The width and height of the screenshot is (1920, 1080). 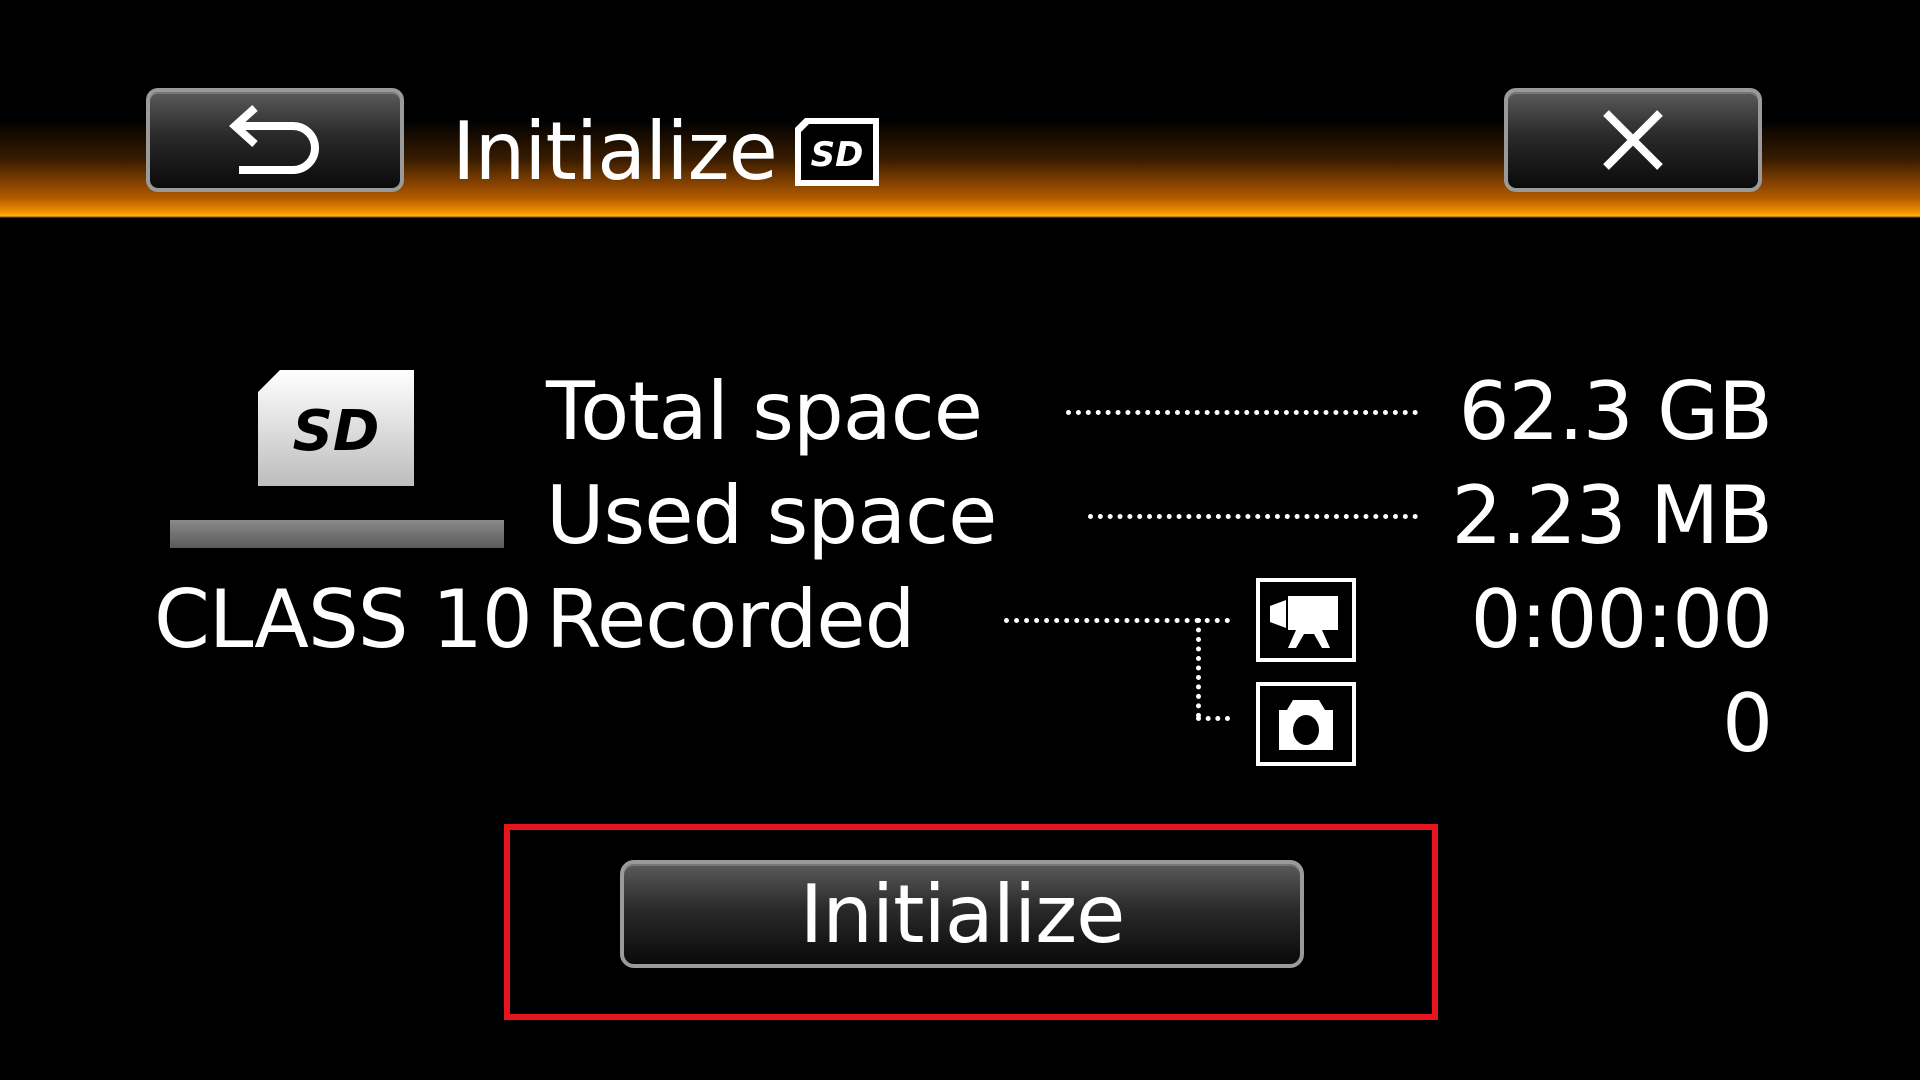 What do you see at coordinates (764, 411) in the screenshot?
I see `total-space-label: Total space` at bounding box center [764, 411].